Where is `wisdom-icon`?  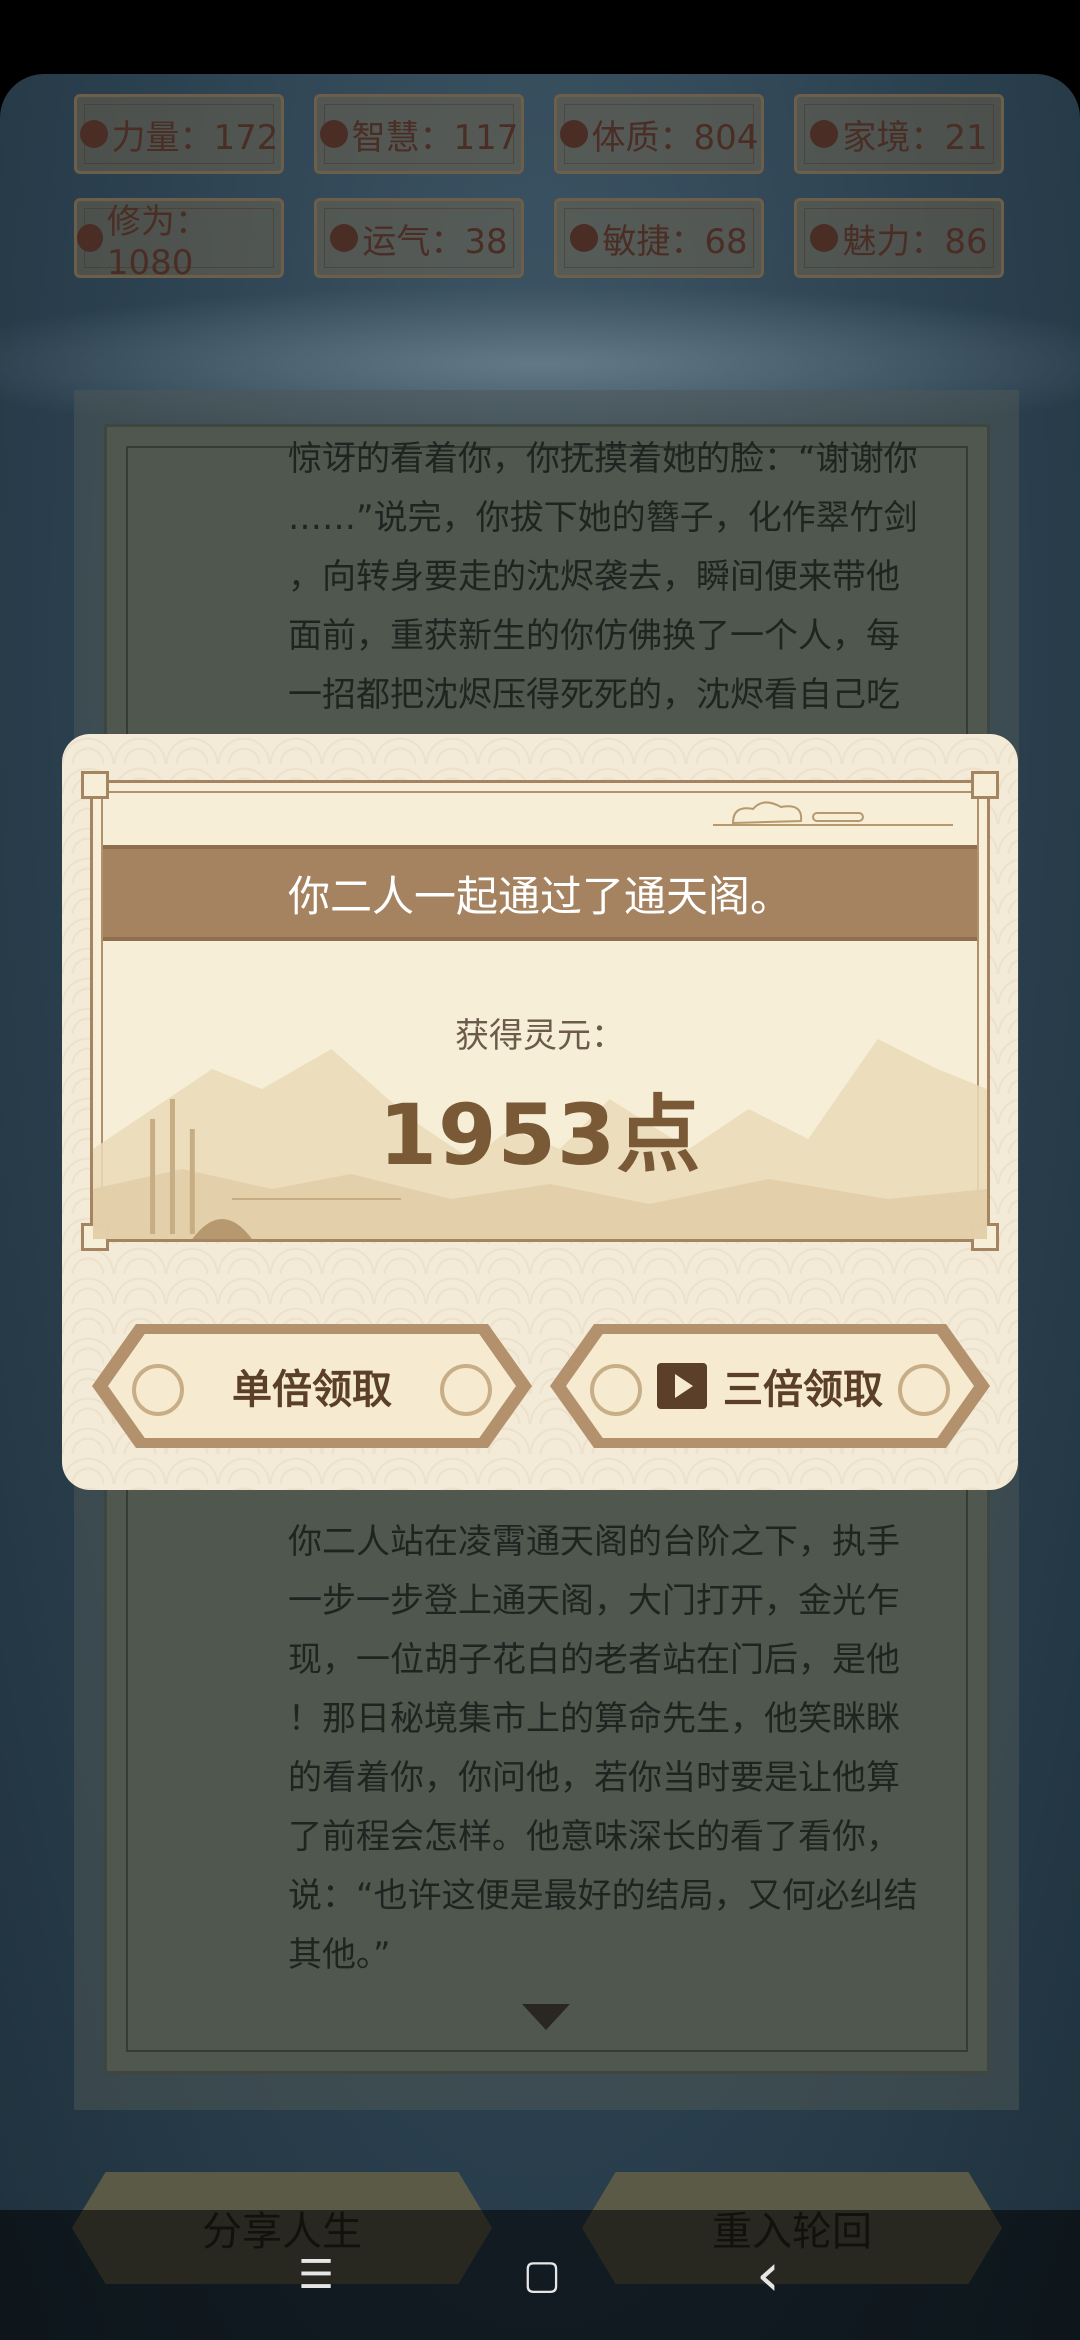 wisdom-icon is located at coordinates (333, 134).